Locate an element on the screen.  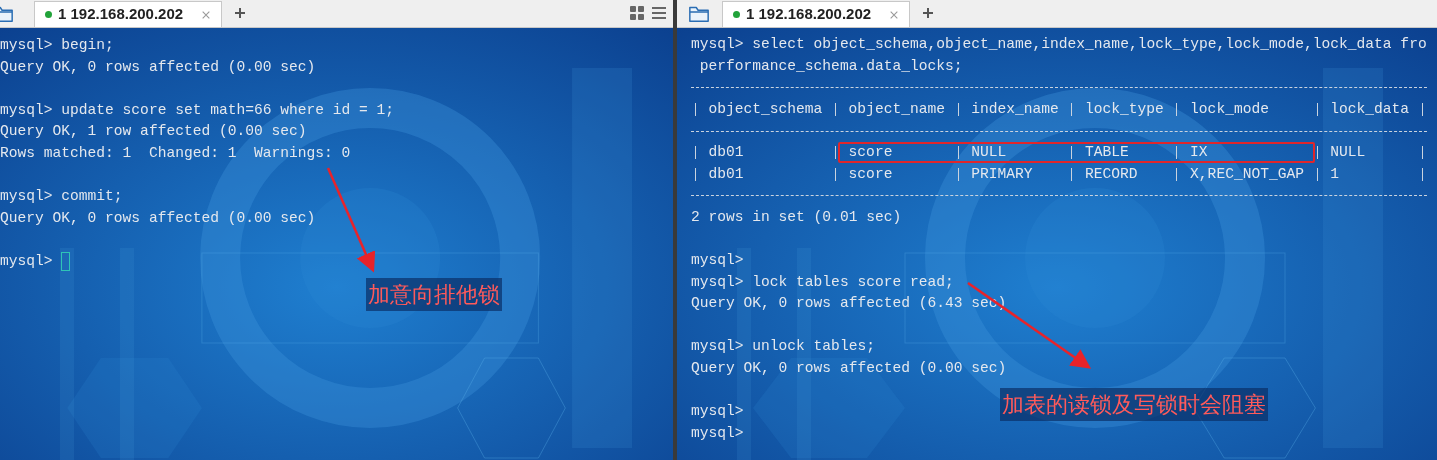
menu-icon is located at coordinates (659, 13).